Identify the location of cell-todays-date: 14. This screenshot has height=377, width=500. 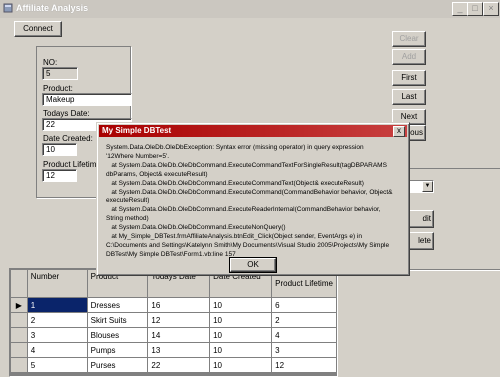
(179, 335).